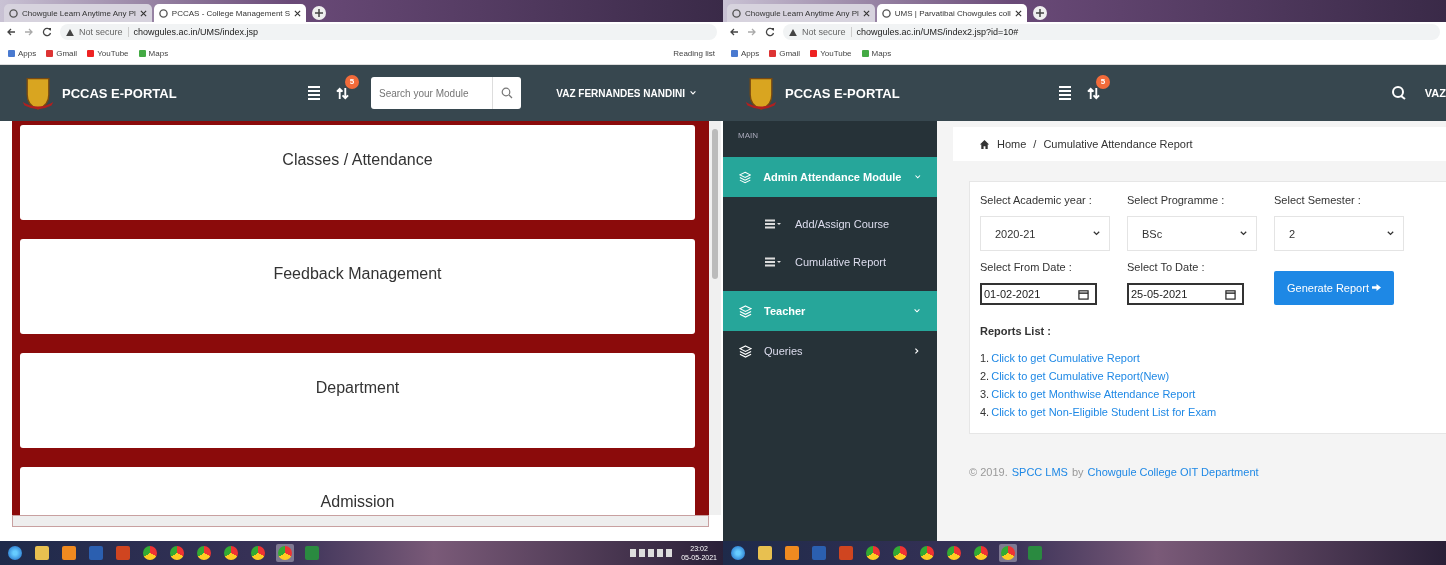  Describe the element at coordinates (984, 144) in the screenshot. I see `home-icon` at that location.